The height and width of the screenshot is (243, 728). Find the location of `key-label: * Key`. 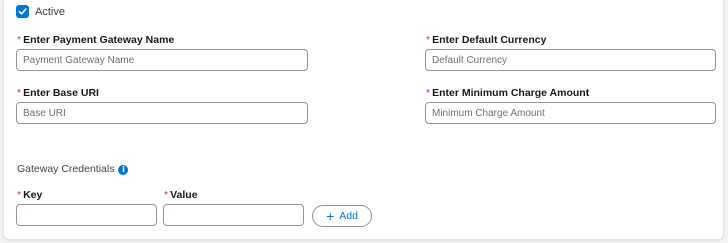

key-label: * Key is located at coordinates (30, 195).